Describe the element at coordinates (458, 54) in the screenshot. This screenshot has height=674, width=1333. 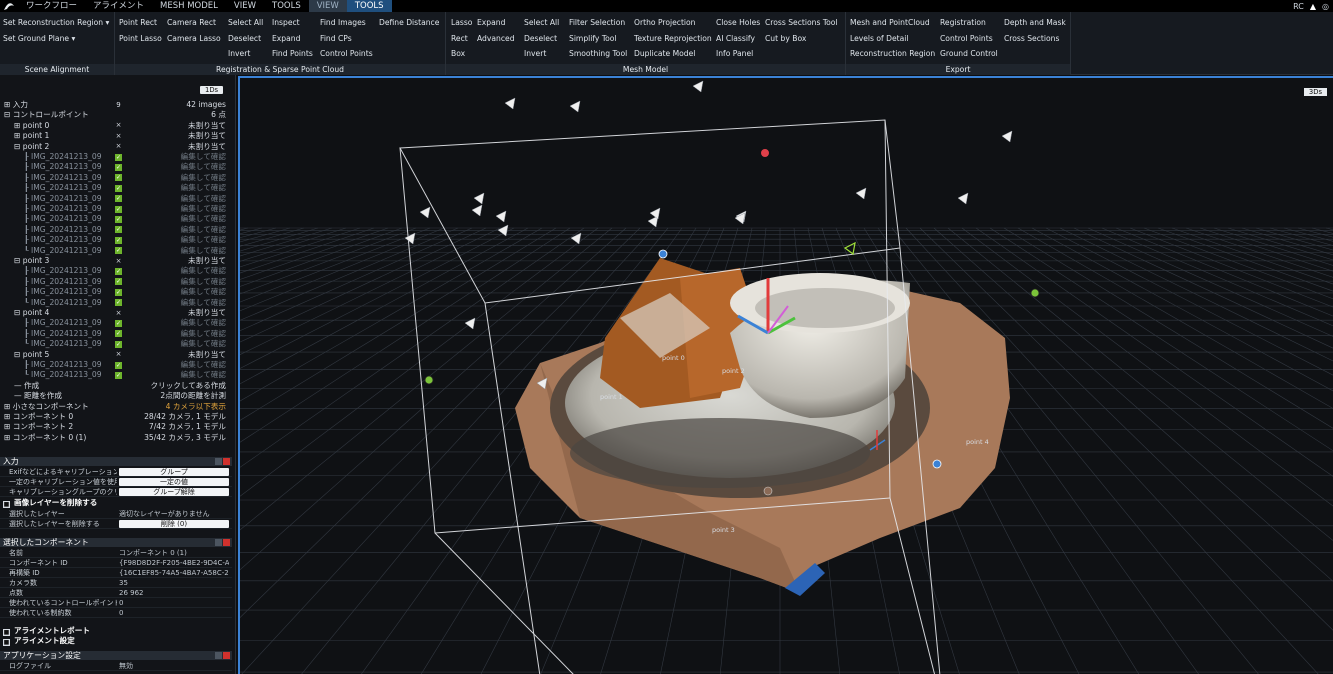
I see `mesh_model-box-button: Box` at that location.